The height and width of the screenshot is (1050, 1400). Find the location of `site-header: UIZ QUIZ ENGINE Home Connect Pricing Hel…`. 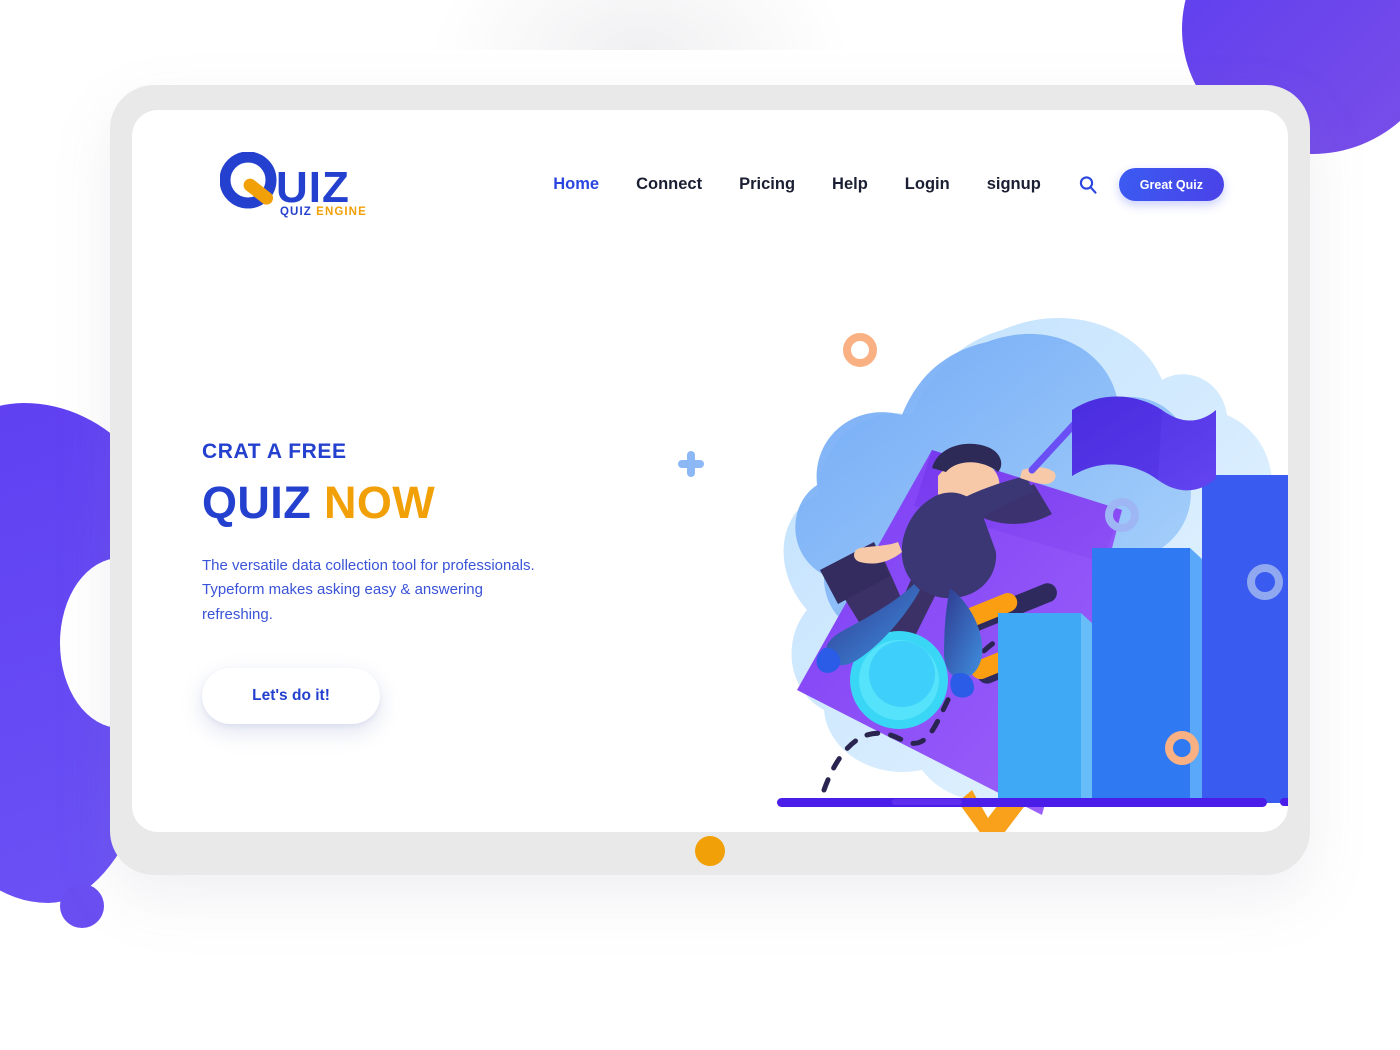

site-header: UIZ QUIZ ENGINE Home Connect Pricing Hel… is located at coordinates (710, 180).